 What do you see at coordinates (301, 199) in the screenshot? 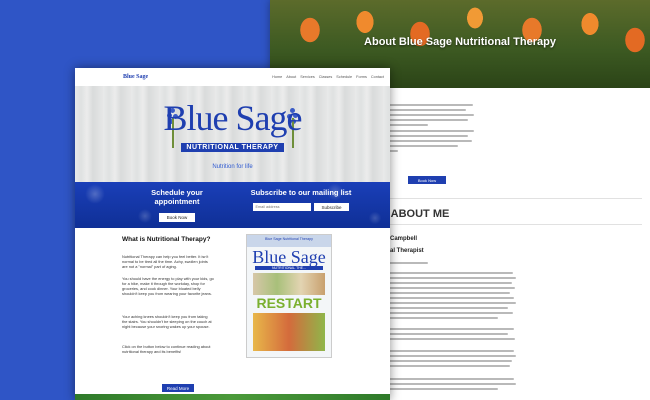
I see `mailing-block: Subscribe to our mailing list Subscribe` at bounding box center [301, 199].